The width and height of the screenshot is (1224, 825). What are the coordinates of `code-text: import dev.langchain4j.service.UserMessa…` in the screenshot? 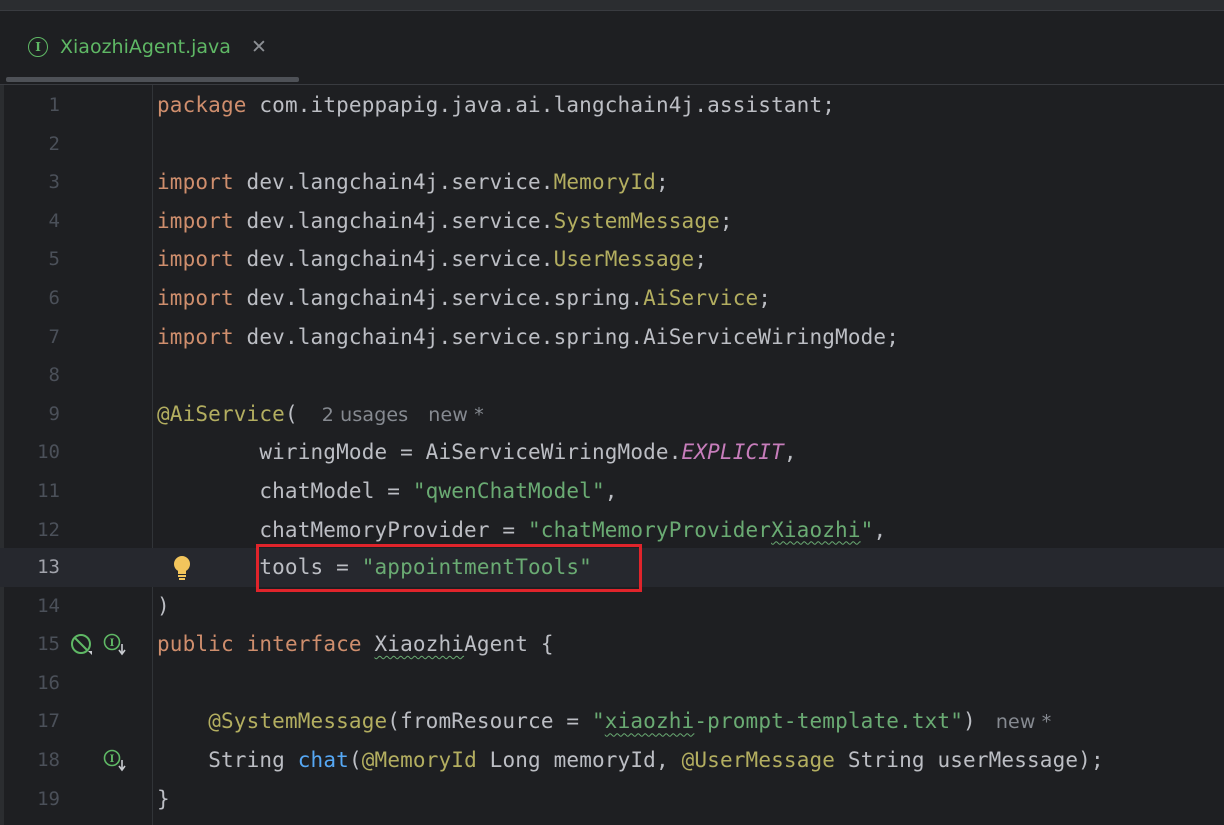 It's located at (432, 259).